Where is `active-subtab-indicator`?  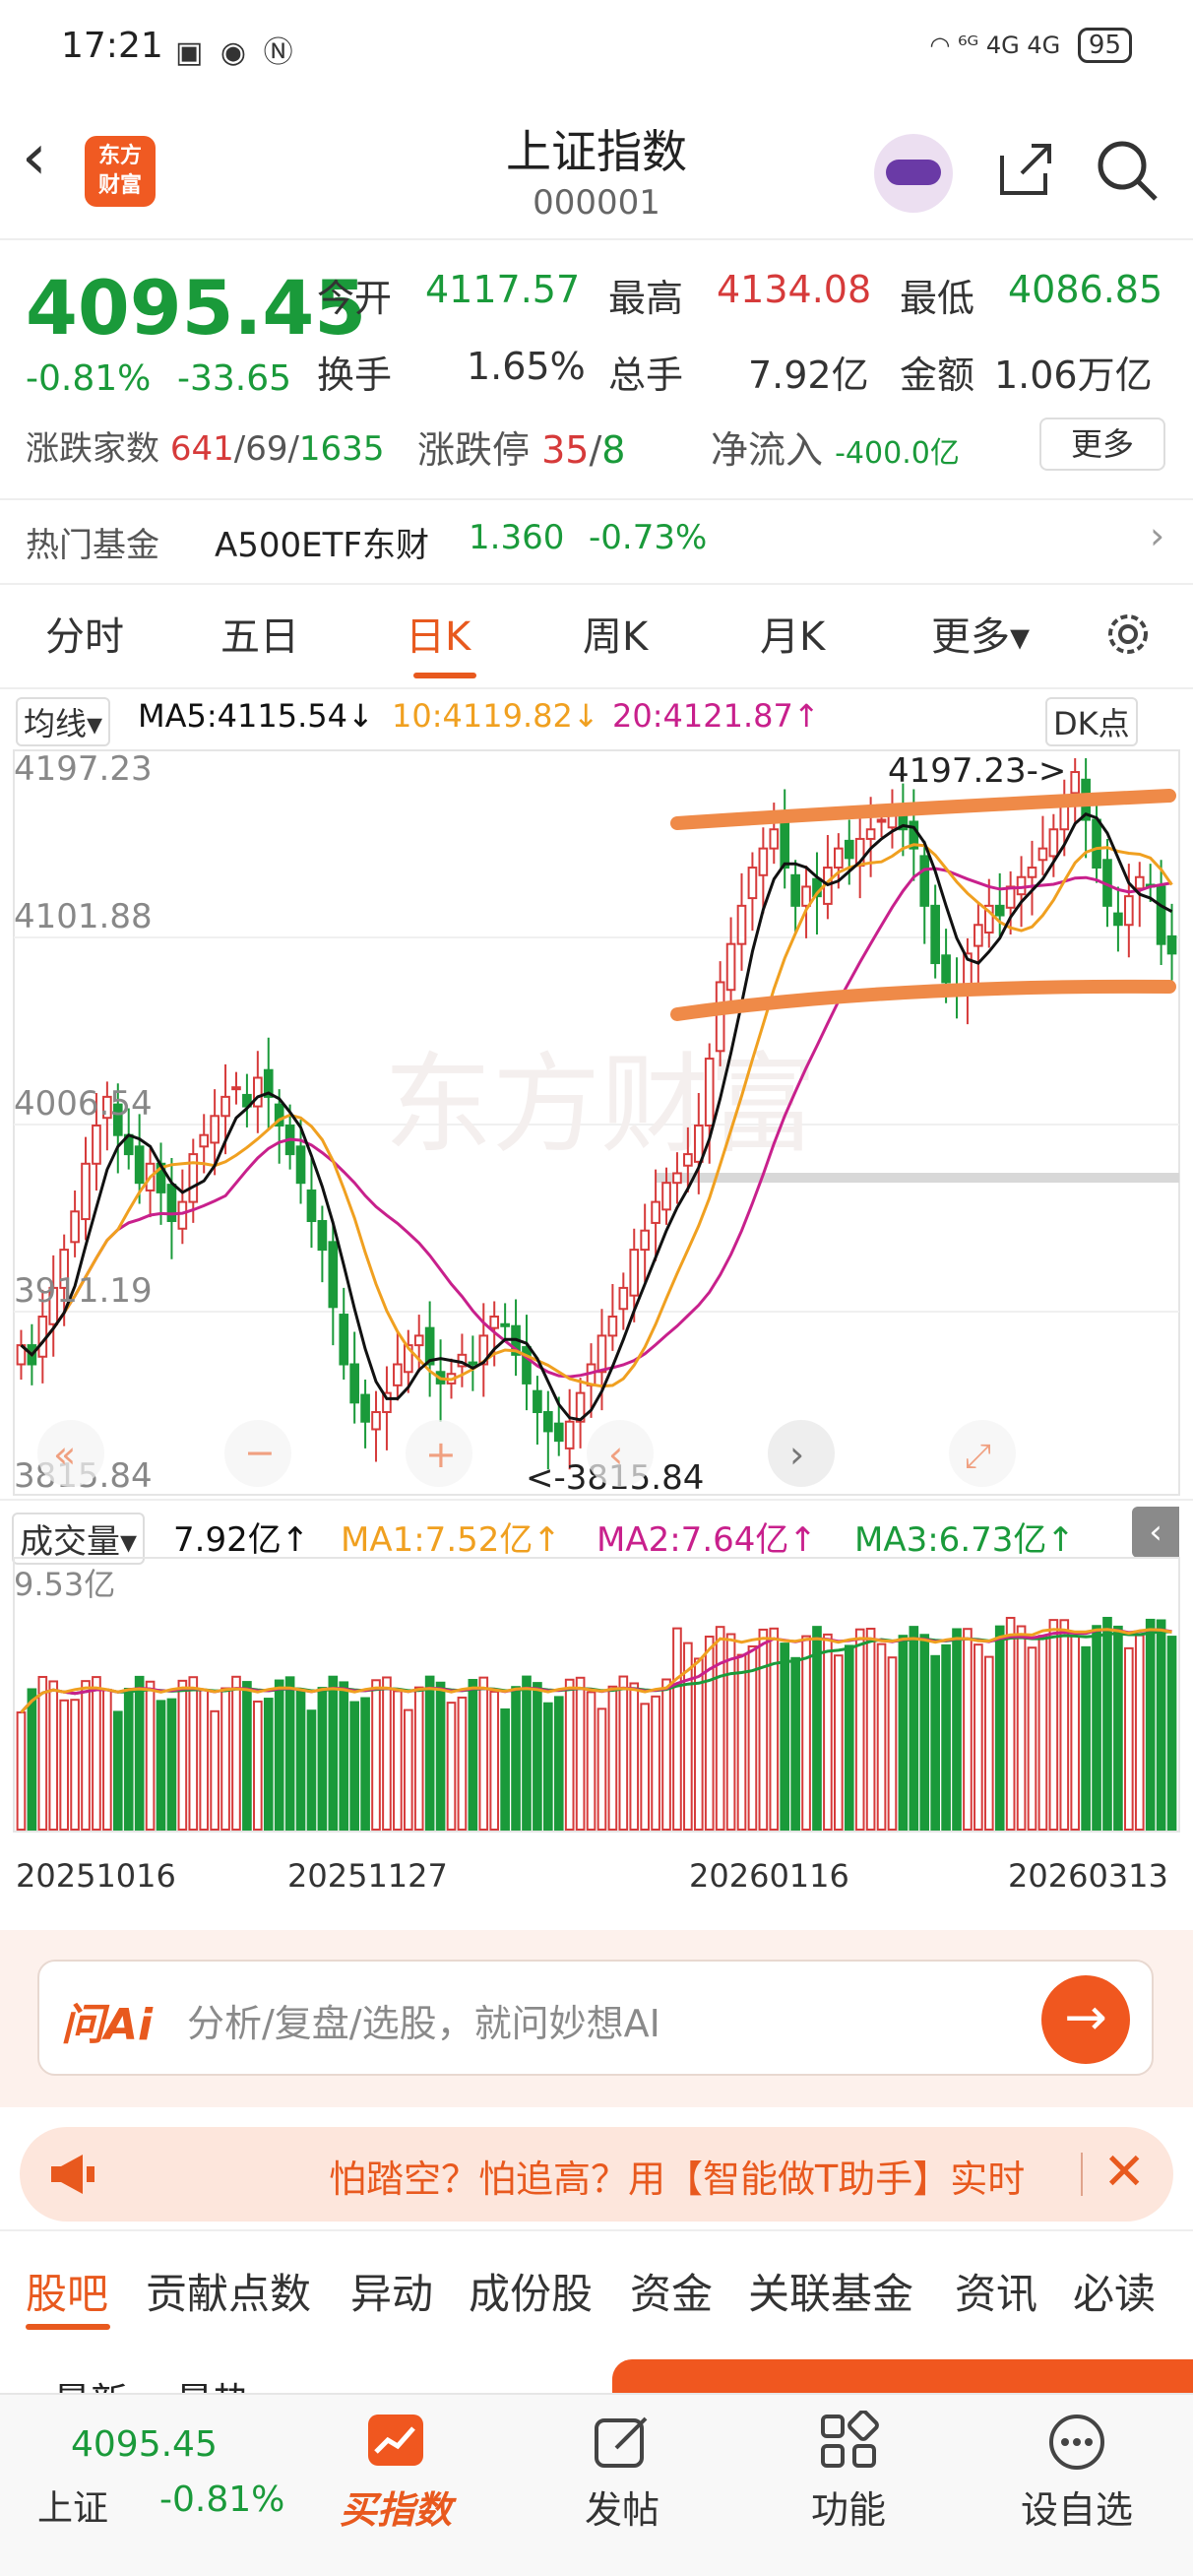
active-subtab-indicator is located at coordinates (68, 2327).